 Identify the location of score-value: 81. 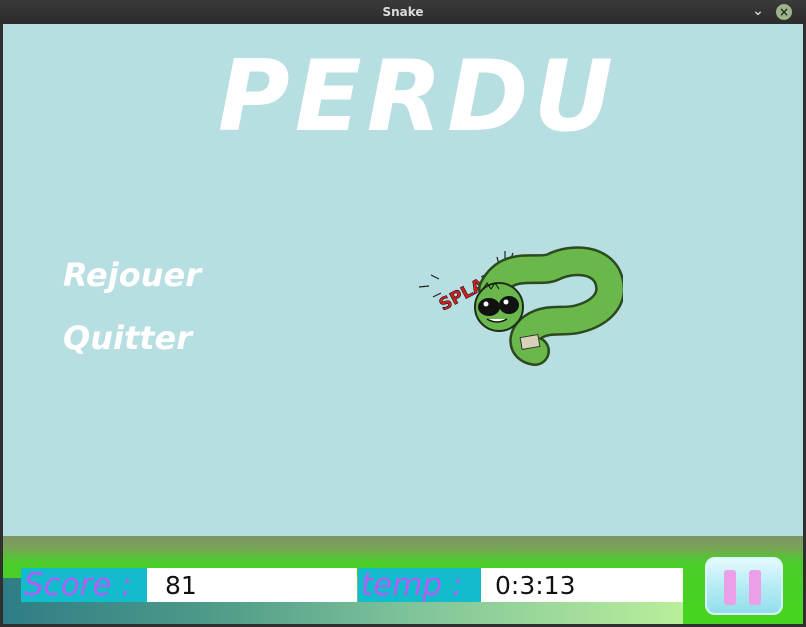
(252, 585).